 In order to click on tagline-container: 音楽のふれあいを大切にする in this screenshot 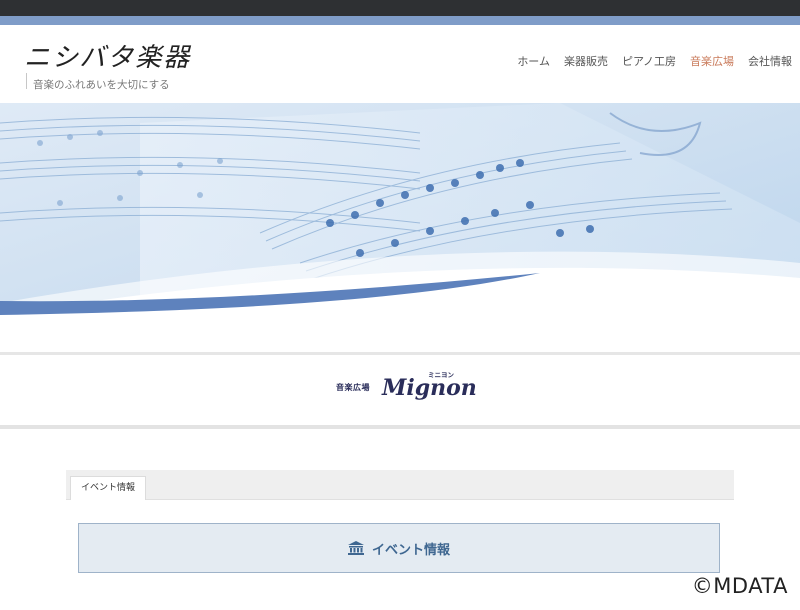, I will do `click(98, 82)`.